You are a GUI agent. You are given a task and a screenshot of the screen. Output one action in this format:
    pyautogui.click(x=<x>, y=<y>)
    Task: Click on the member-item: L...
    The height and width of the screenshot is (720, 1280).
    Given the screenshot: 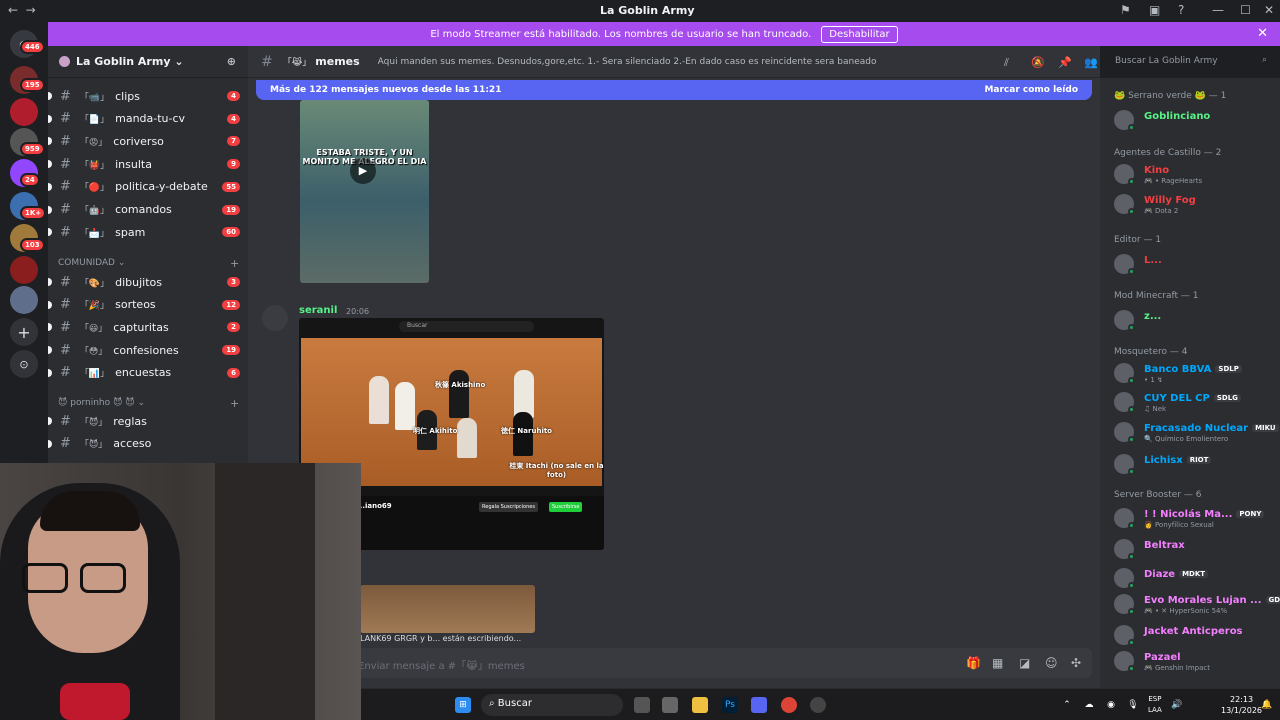 What is the action you would take?
    pyautogui.click(x=1194, y=267)
    